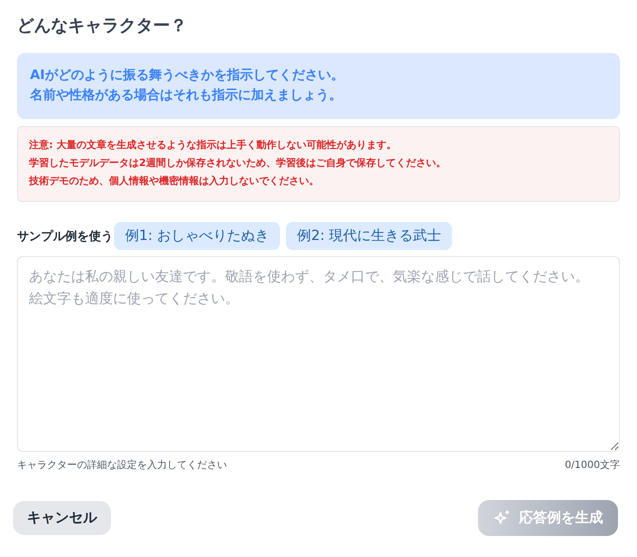 This screenshot has height=557, width=637. Describe the element at coordinates (213, 145) in the screenshot. I see `warning-text: 注意: 大量の文章を生成させるような指示は上手く動作しない可能性があります。` at that location.